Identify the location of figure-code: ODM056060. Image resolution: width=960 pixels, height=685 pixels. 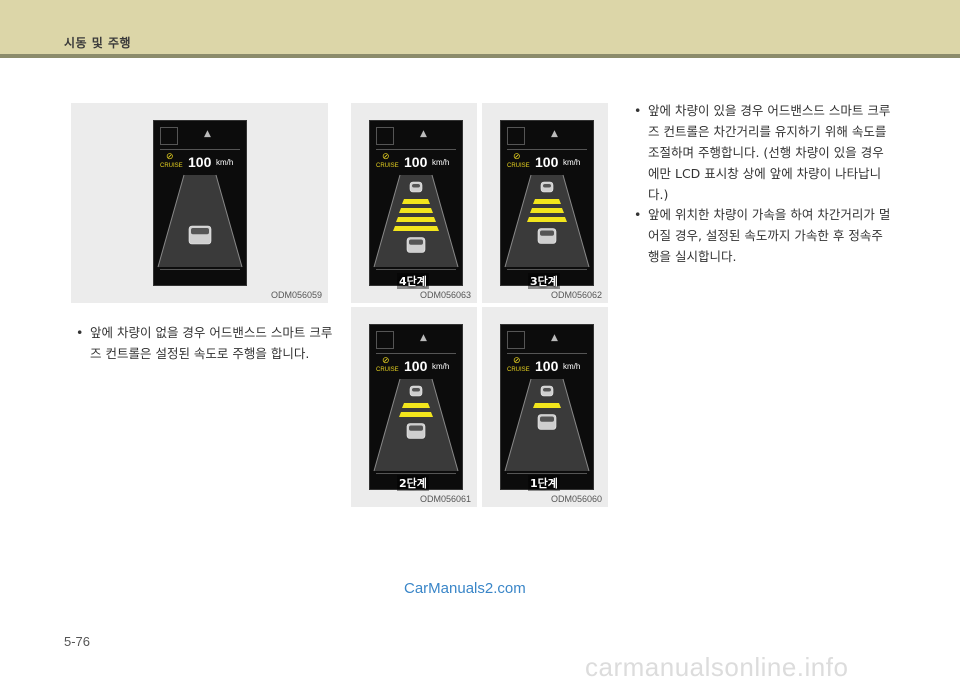
(576, 499).